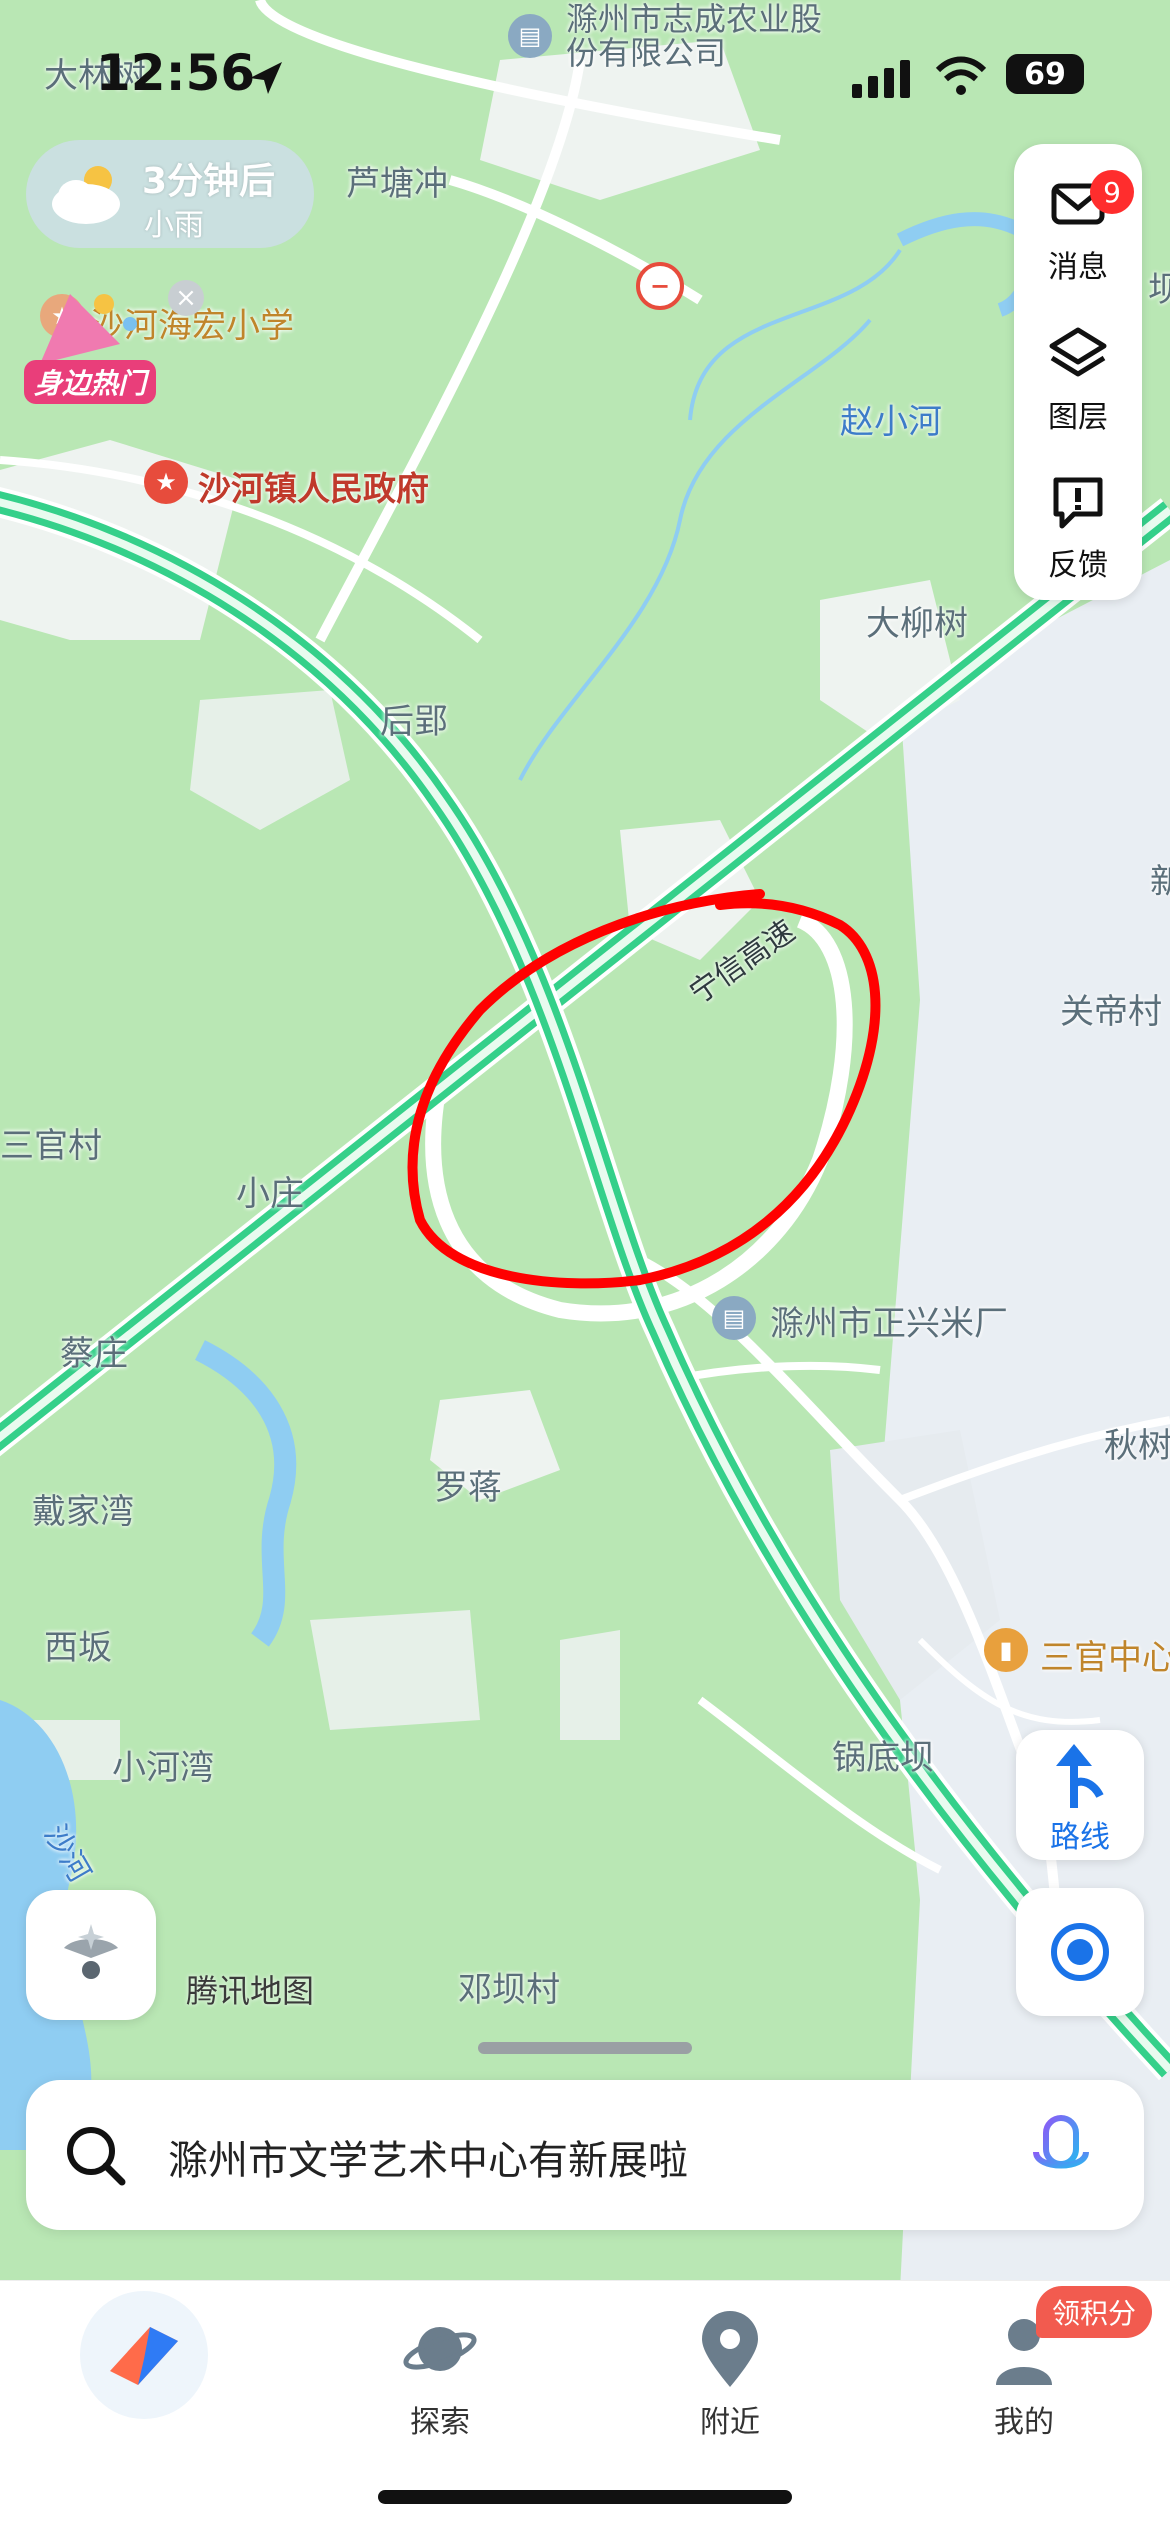  I want to click on layers-button: 图层, so click(1078, 374).